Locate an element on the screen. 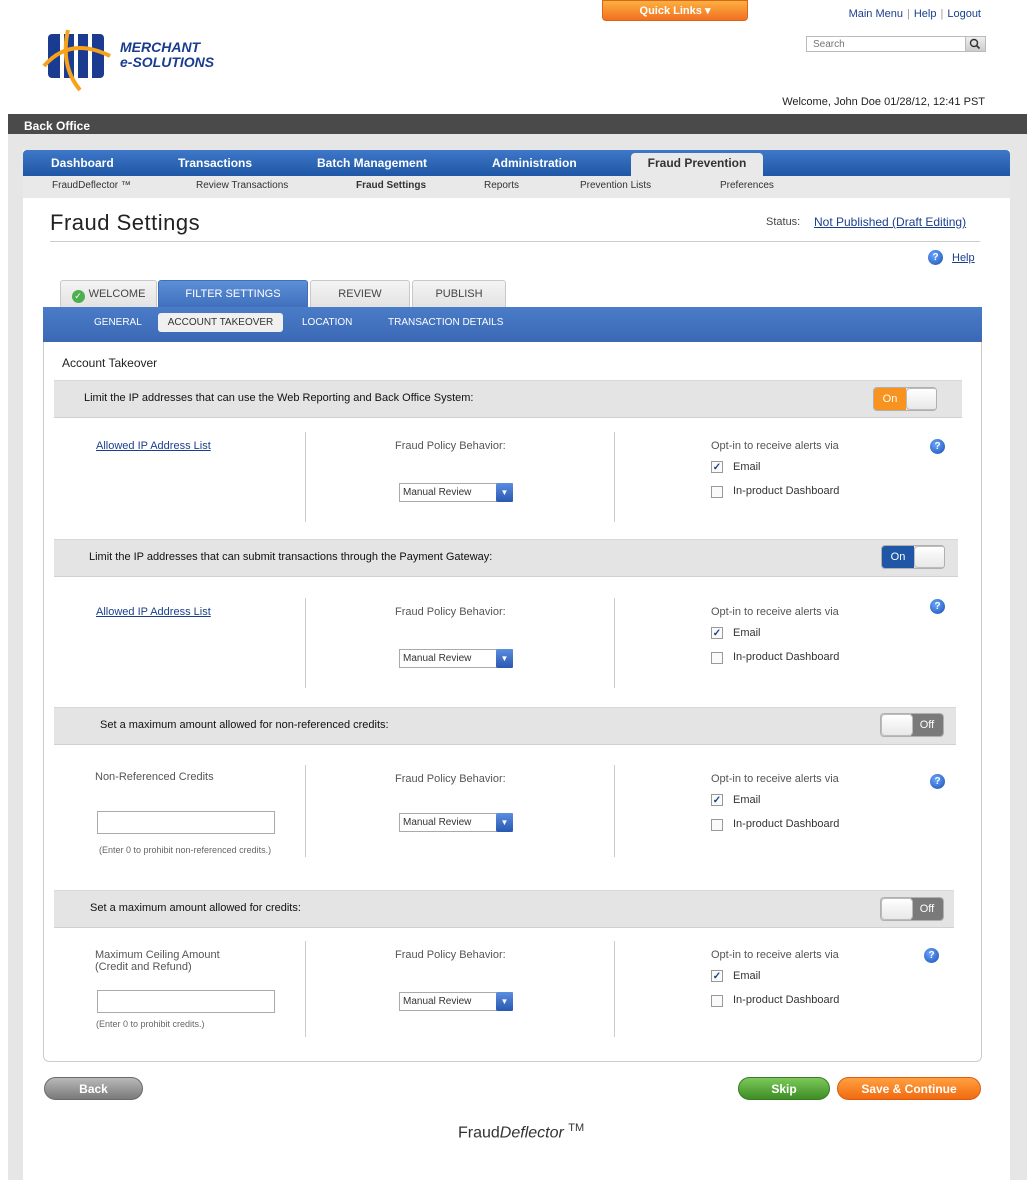 The height and width of the screenshot is (1180, 1032). back-button: Back is located at coordinates (93, 1088).